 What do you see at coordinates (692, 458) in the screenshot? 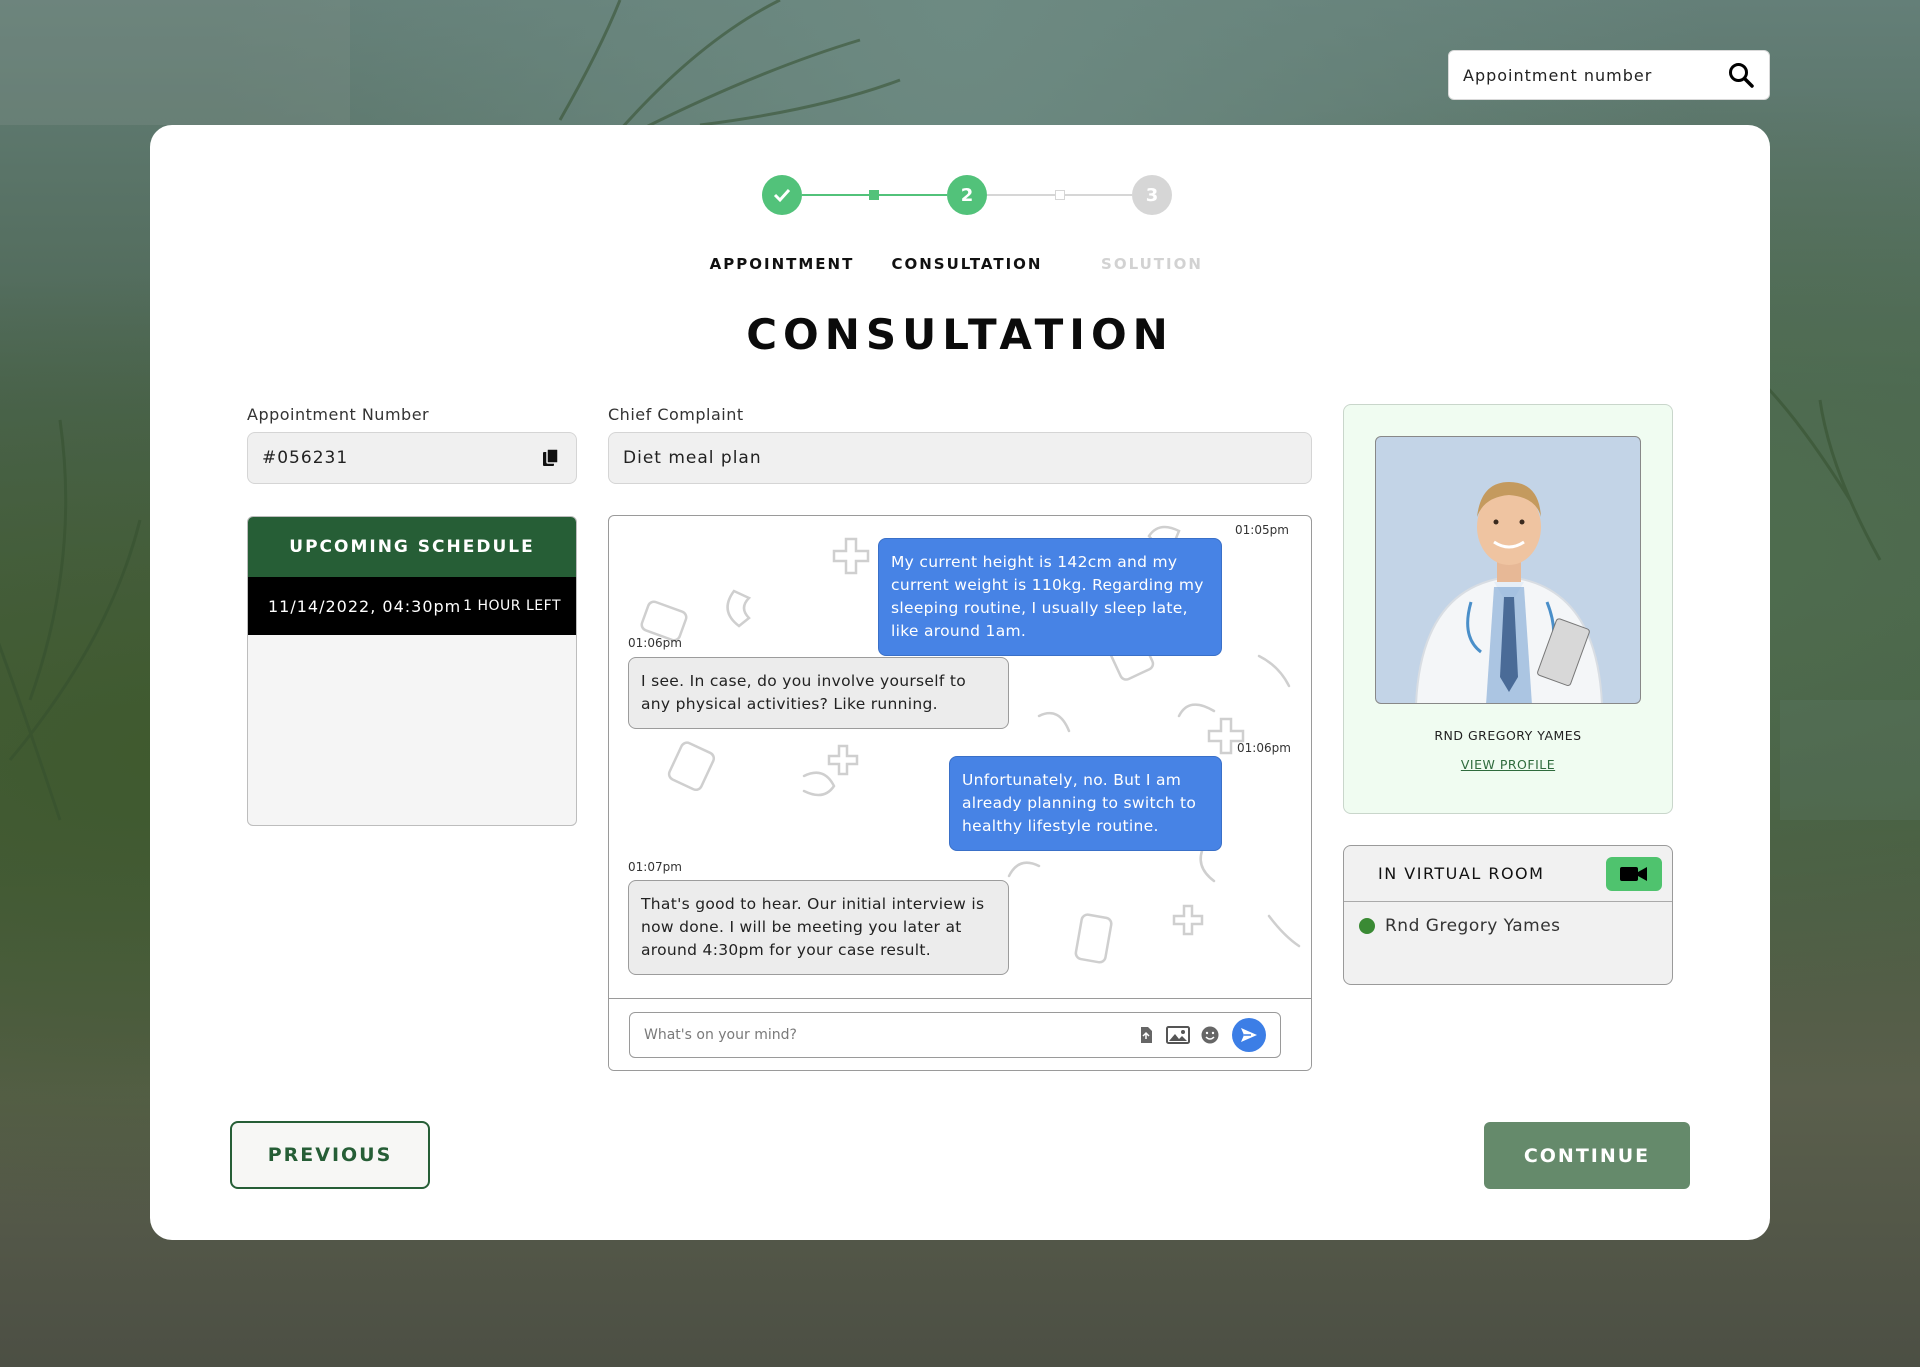
I see `chief-complaint-value: Diet meal plan` at bounding box center [692, 458].